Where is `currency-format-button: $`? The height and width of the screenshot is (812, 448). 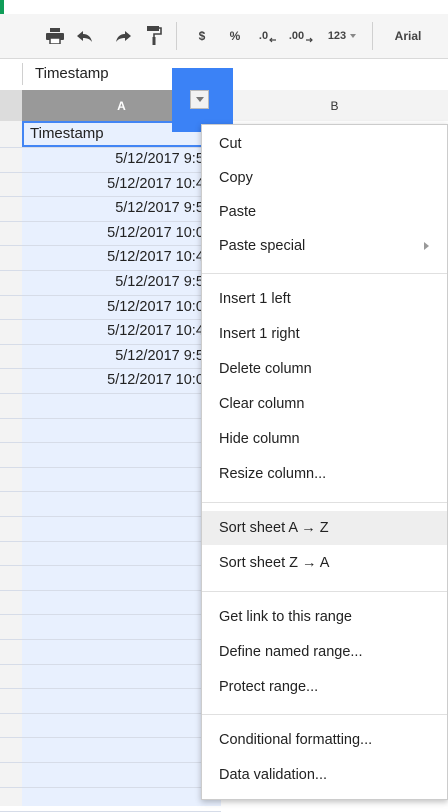
currency-format-button: $ is located at coordinates (202, 36).